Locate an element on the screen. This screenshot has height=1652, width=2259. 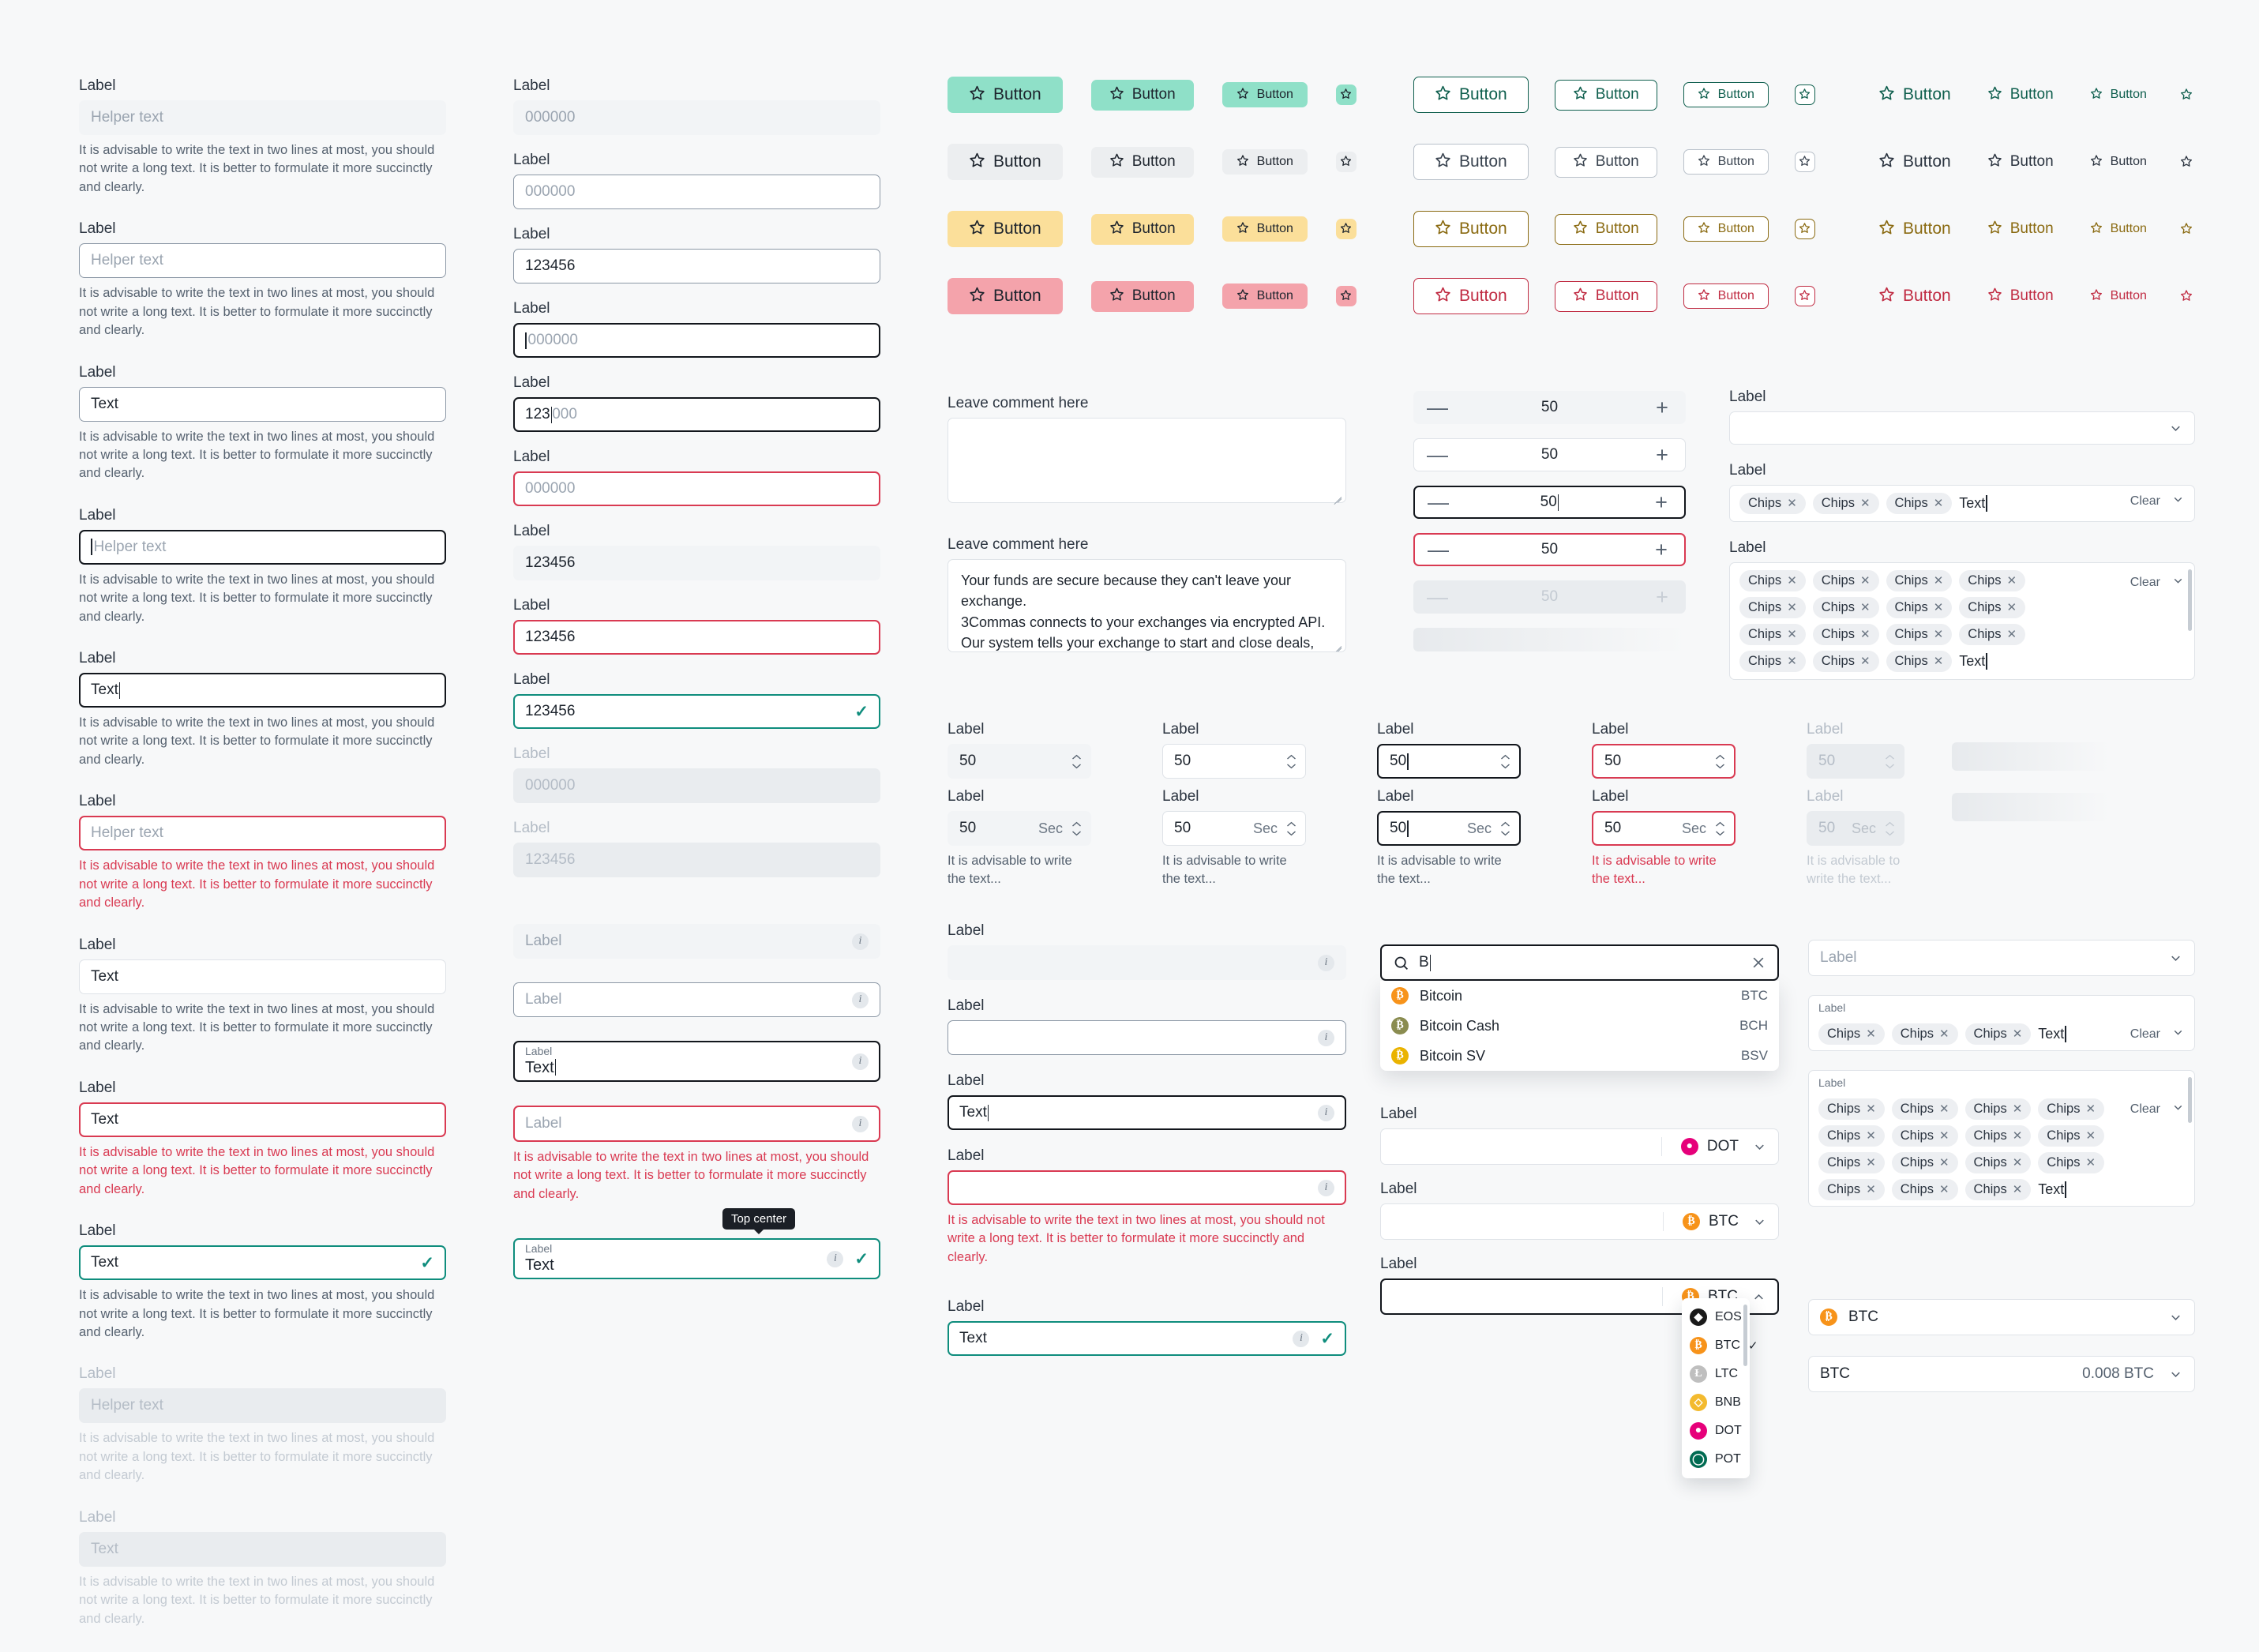
stepper-flat: — 50 + is located at coordinates (1549, 407).